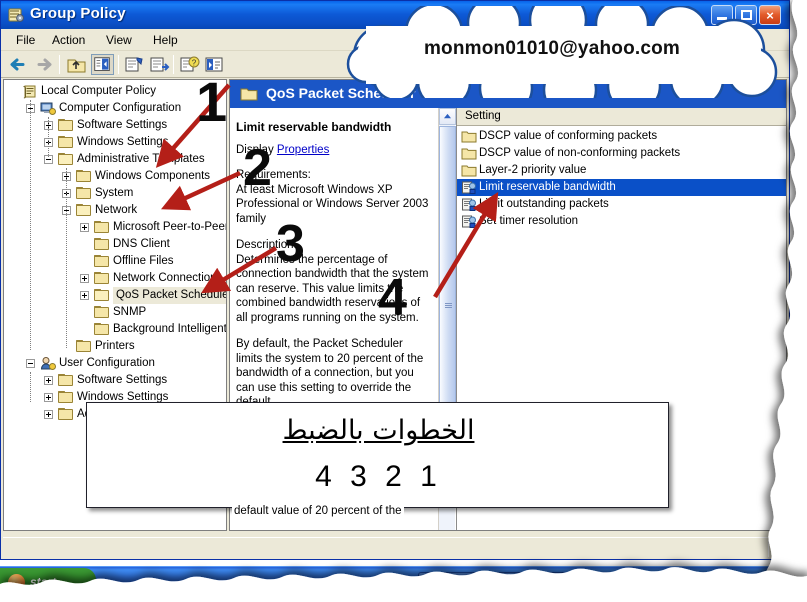 Image resolution: width=807 pixels, height=602 pixels. What do you see at coordinates (580, 153) in the screenshot?
I see `settings-list-row-label: DSCP value of non-conforming packets` at bounding box center [580, 153].